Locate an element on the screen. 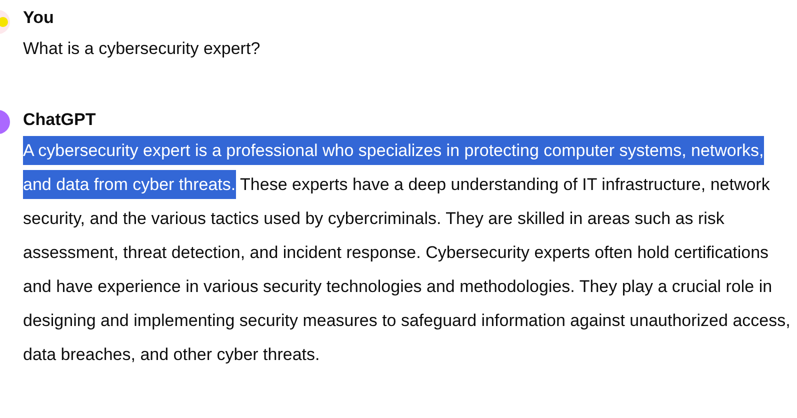 Image resolution: width=797 pixels, height=418 pixels. author-name: You is located at coordinates (39, 18).